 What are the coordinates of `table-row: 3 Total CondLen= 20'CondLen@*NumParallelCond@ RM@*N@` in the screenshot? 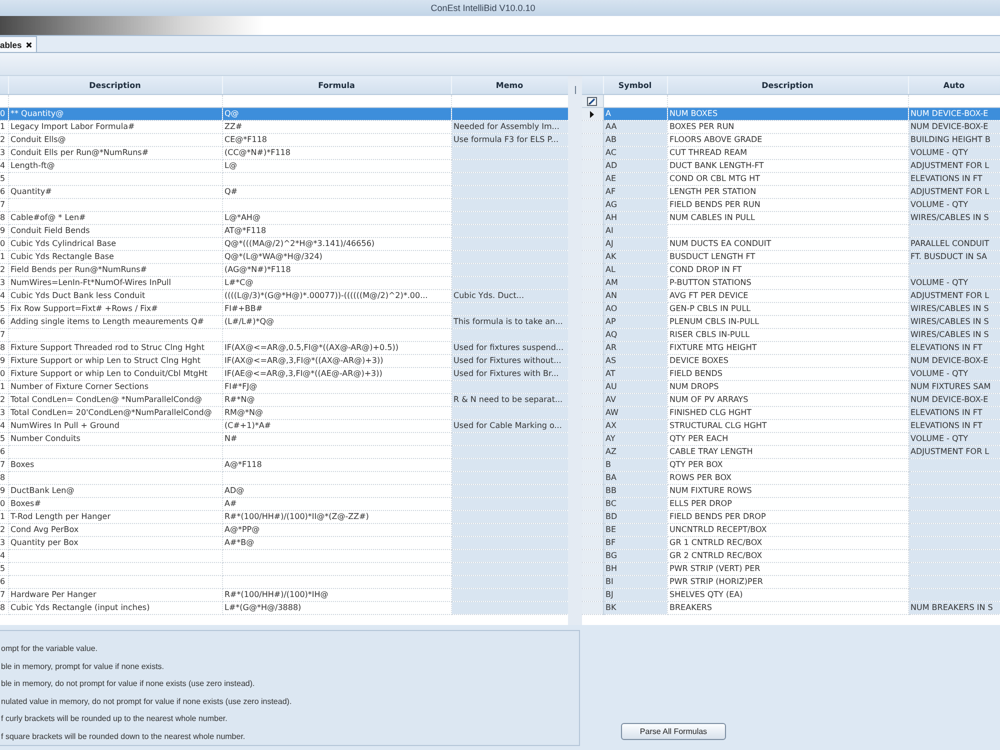 It's located at (284, 413).